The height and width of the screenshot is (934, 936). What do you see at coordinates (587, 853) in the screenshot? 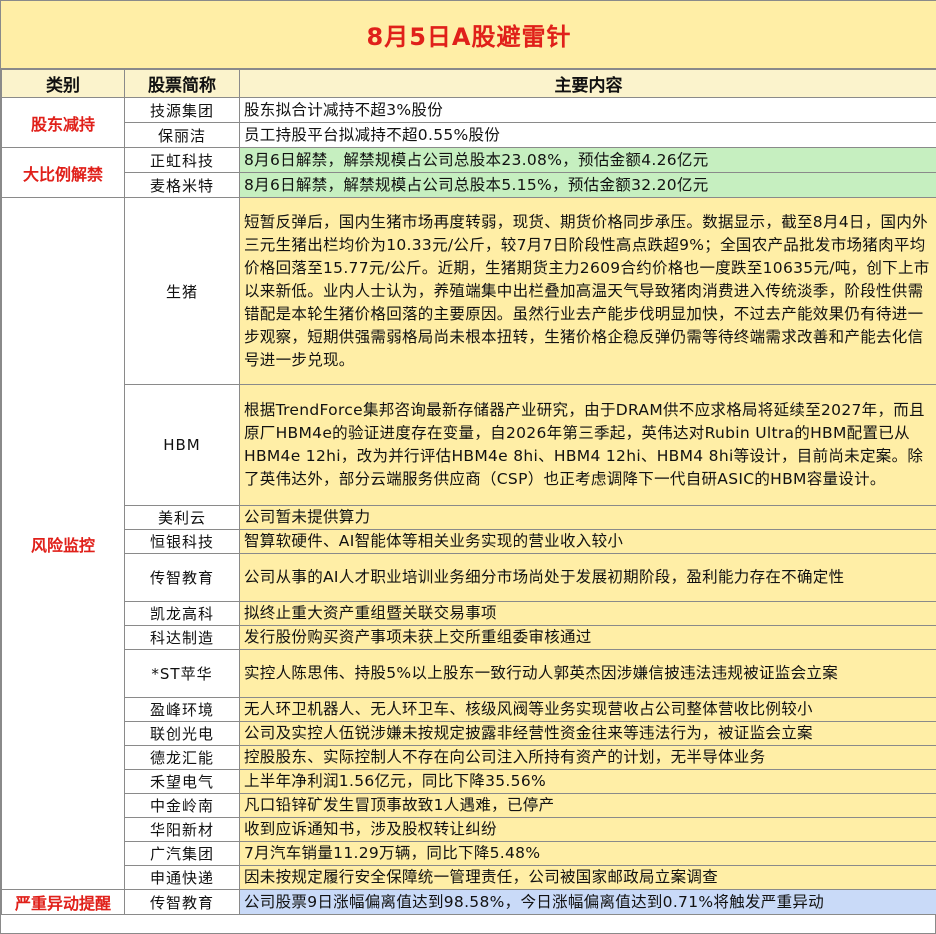
I see `row-content: 7月汽车销量11.29万辆，同比下降5.48%` at bounding box center [587, 853].